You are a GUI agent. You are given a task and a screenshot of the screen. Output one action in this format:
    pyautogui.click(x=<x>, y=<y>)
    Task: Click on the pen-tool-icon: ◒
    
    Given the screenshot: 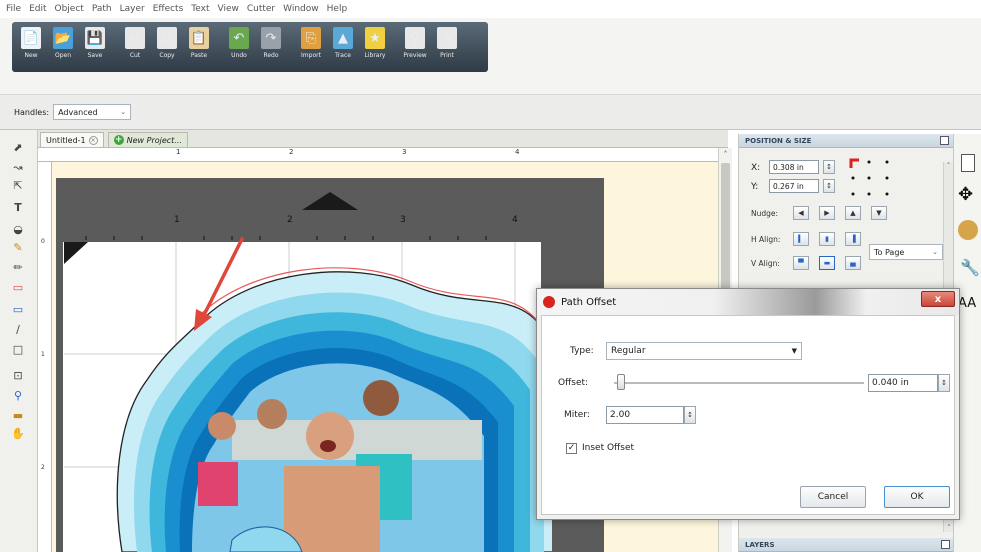 What is the action you would take?
    pyautogui.click(x=18, y=229)
    